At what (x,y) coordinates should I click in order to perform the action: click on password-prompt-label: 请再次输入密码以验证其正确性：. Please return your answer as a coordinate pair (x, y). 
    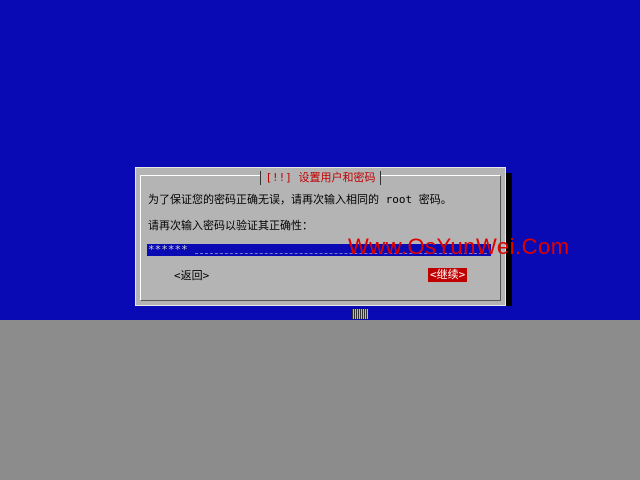
    Looking at the image, I should click on (230, 225).